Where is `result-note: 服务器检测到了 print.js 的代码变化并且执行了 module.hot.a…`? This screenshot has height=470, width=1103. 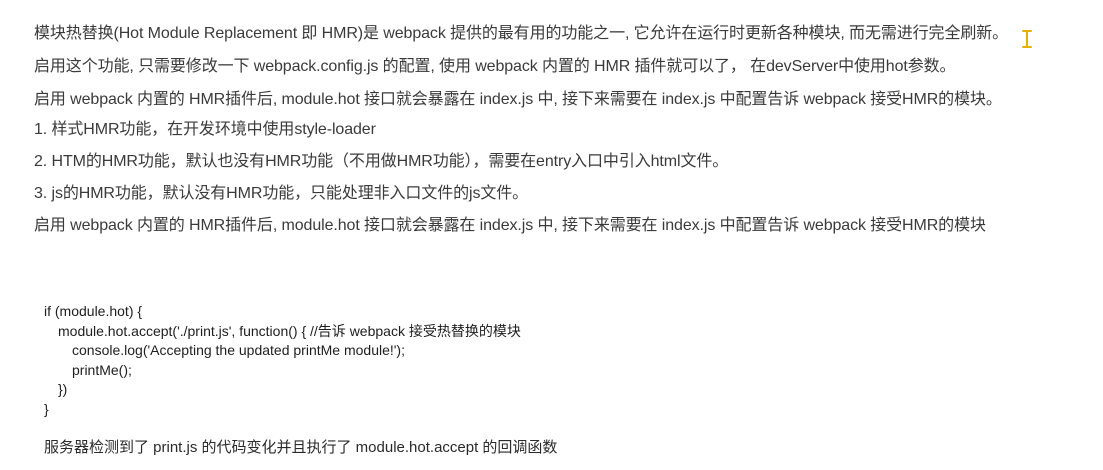
result-note: 服务器检测到了 print.js 的代码变化并且执行了 module.hot.a… is located at coordinates (301, 447).